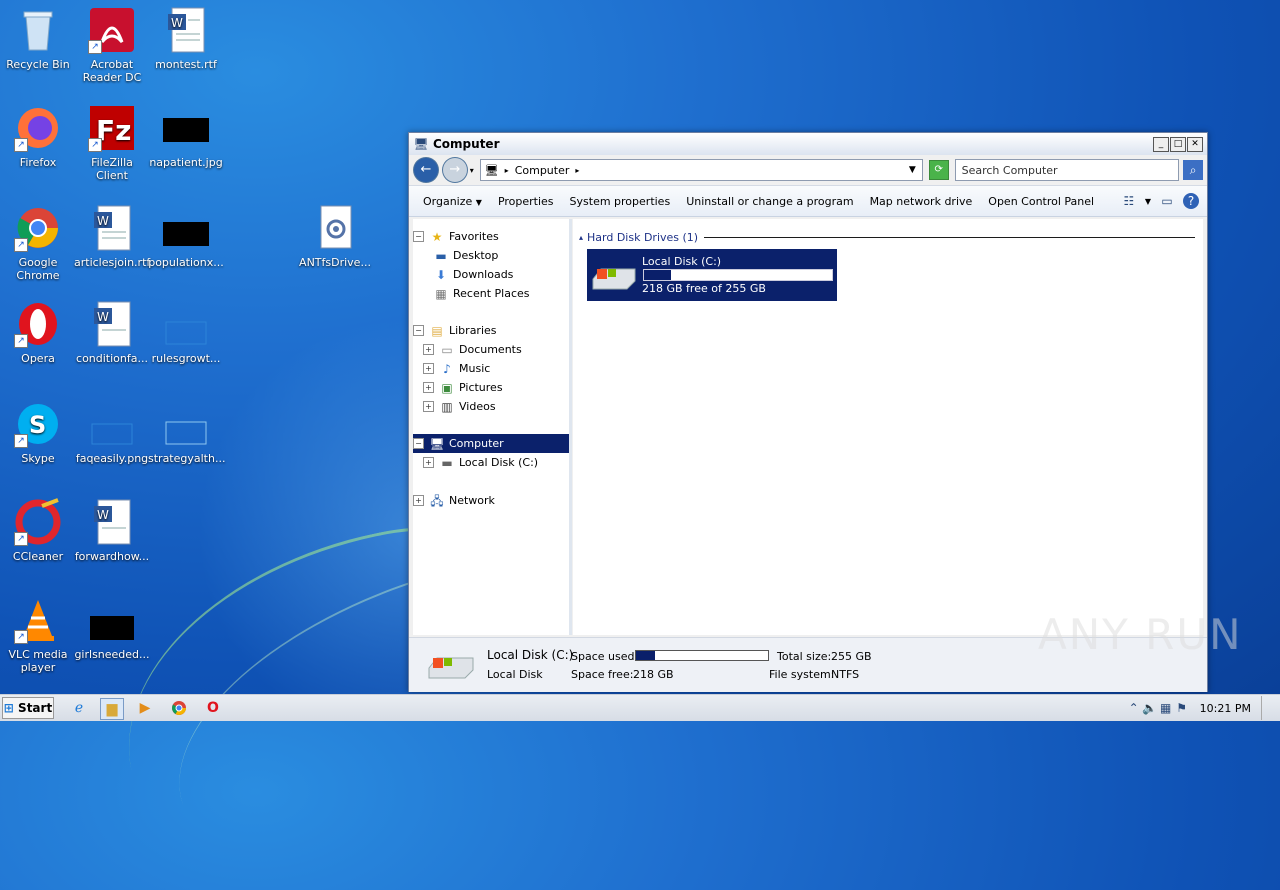 This screenshot has width=1280, height=890. What do you see at coordinates (1041, 201) in the screenshot?
I see `open-control-panel-button: Open Control Panel` at bounding box center [1041, 201].